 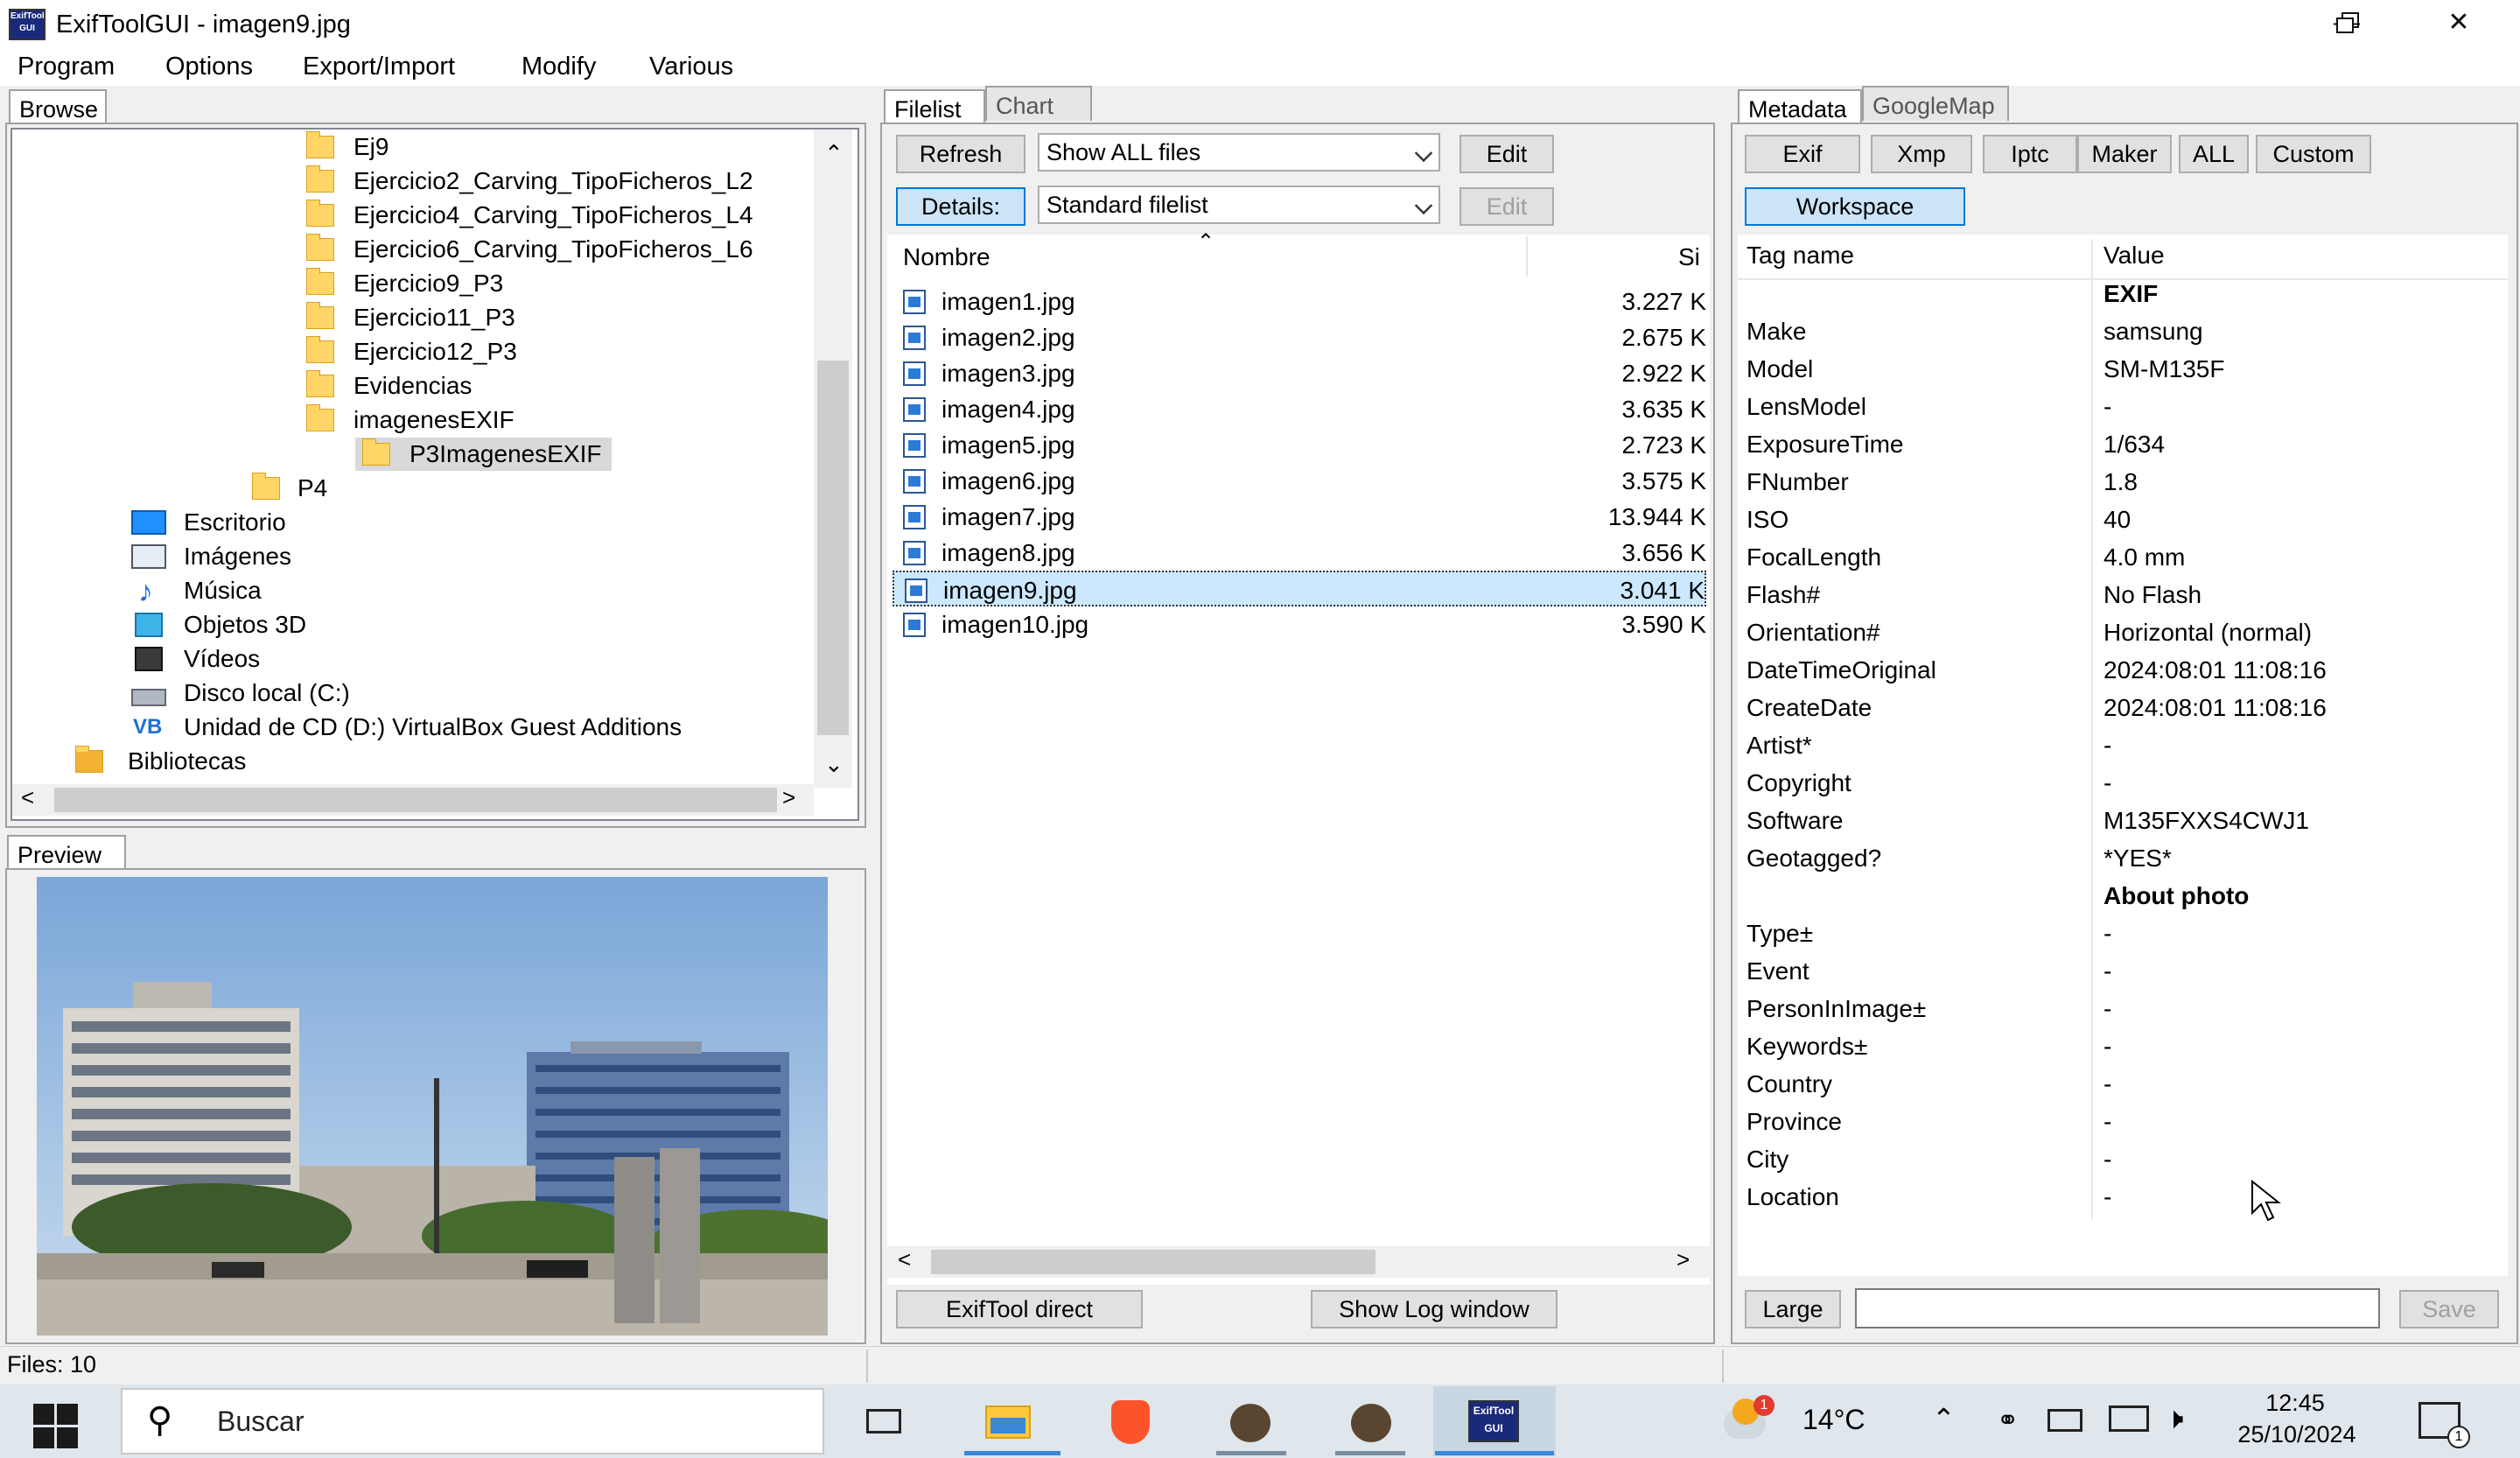 I want to click on taskbar-search-box: ⚲ Buscar, so click(x=472, y=1421).